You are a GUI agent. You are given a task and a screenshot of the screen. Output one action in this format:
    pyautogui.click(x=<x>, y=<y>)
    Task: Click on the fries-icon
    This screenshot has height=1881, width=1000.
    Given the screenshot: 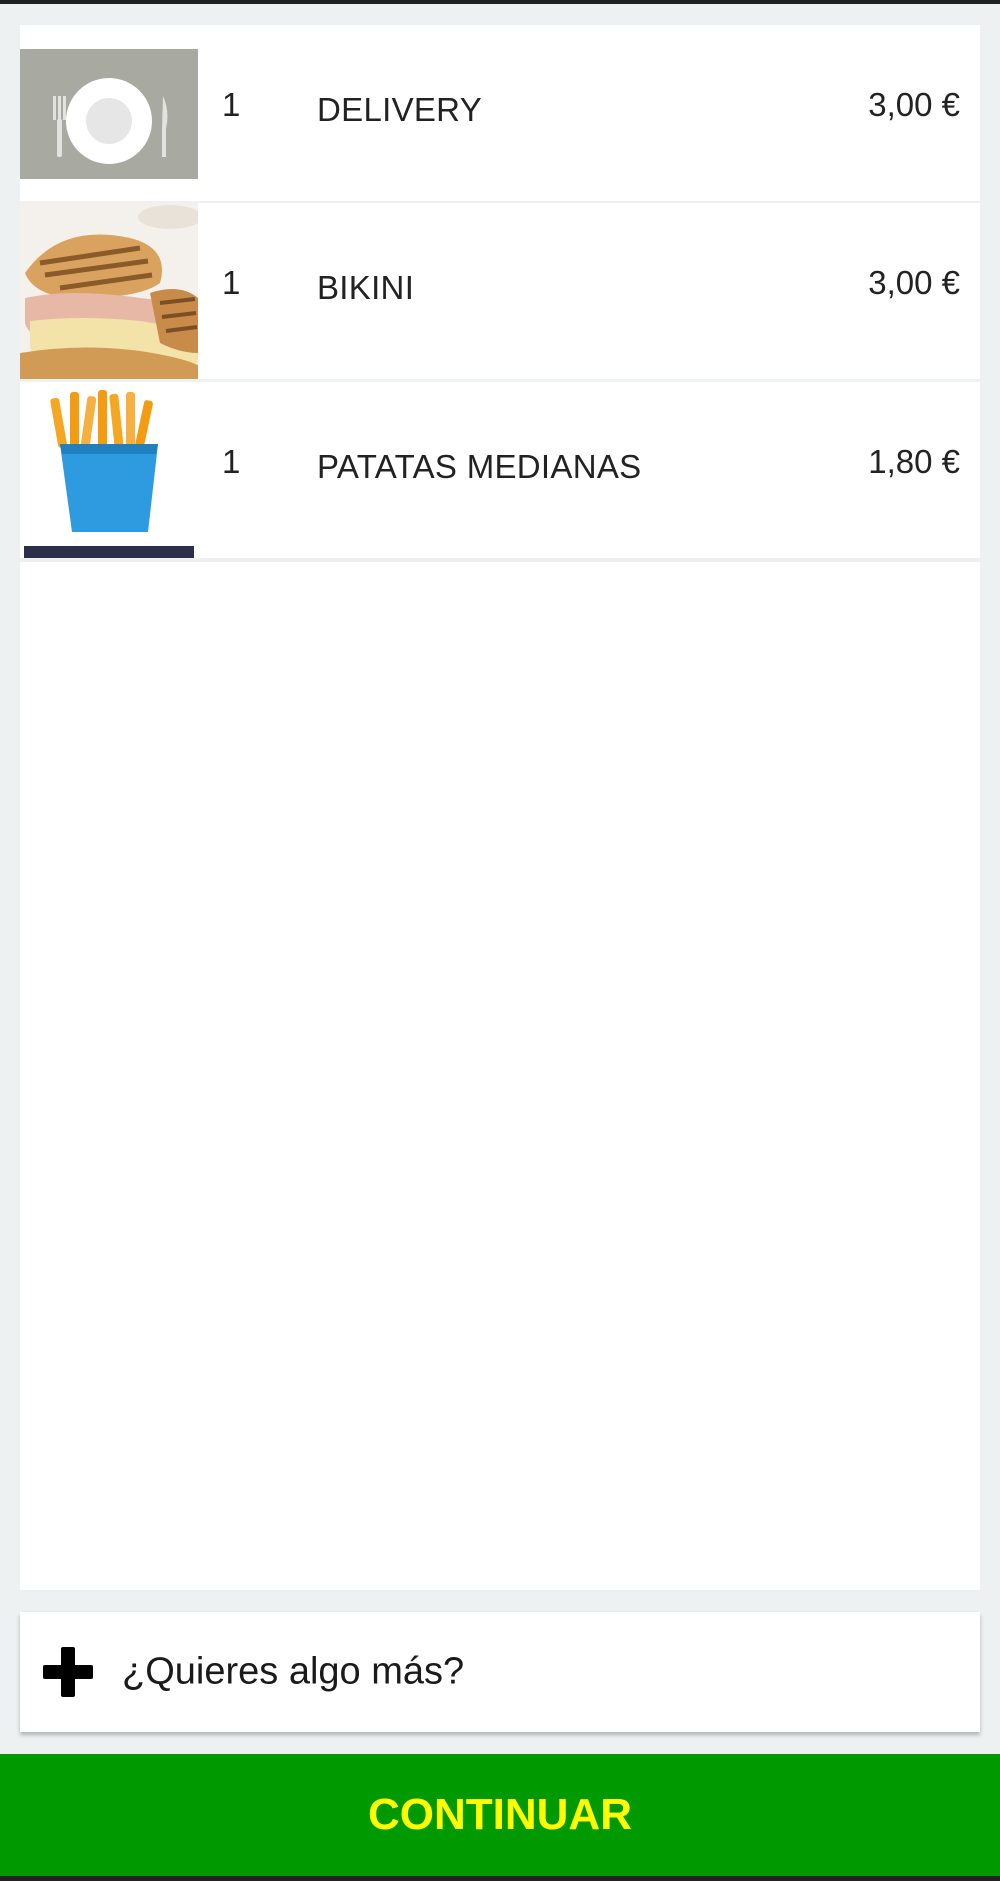 What is the action you would take?
    pyautogui.click(x=109, y=470)
    